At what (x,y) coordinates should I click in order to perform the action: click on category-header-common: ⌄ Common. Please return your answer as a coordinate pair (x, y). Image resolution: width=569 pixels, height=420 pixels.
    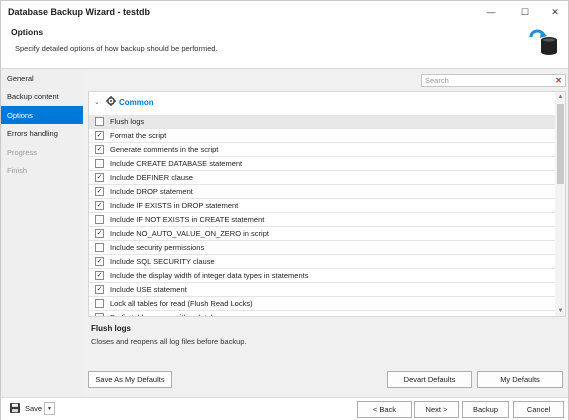
    Looking at the image, I should click on (322, 102).